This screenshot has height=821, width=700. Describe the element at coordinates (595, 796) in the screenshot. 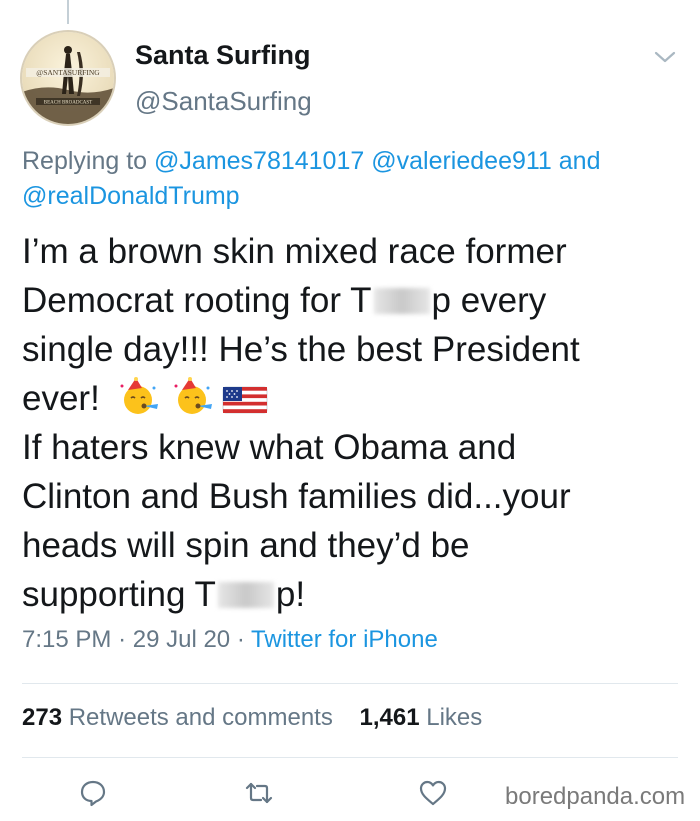

I see `watermark: boredpanda.com` at that location.